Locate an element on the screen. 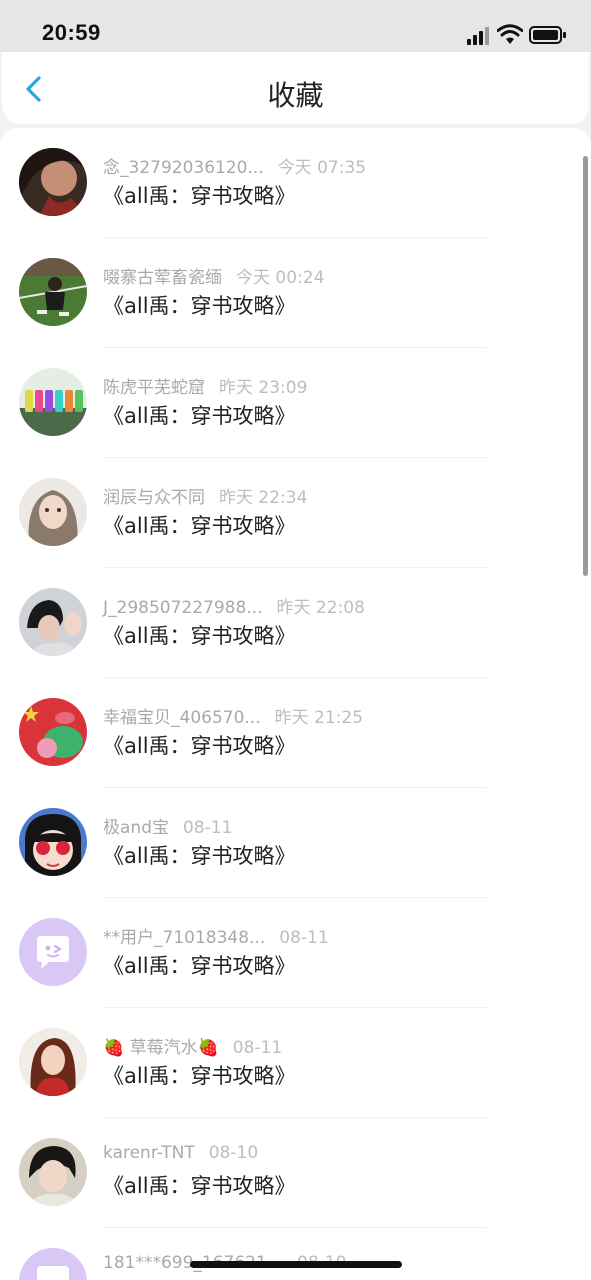 Image resolution: width=591 pixels, height=1280 pixels. item-meta: 🍓 草莓汽水🍓 08-11 is located at coordinates (192, 1045).